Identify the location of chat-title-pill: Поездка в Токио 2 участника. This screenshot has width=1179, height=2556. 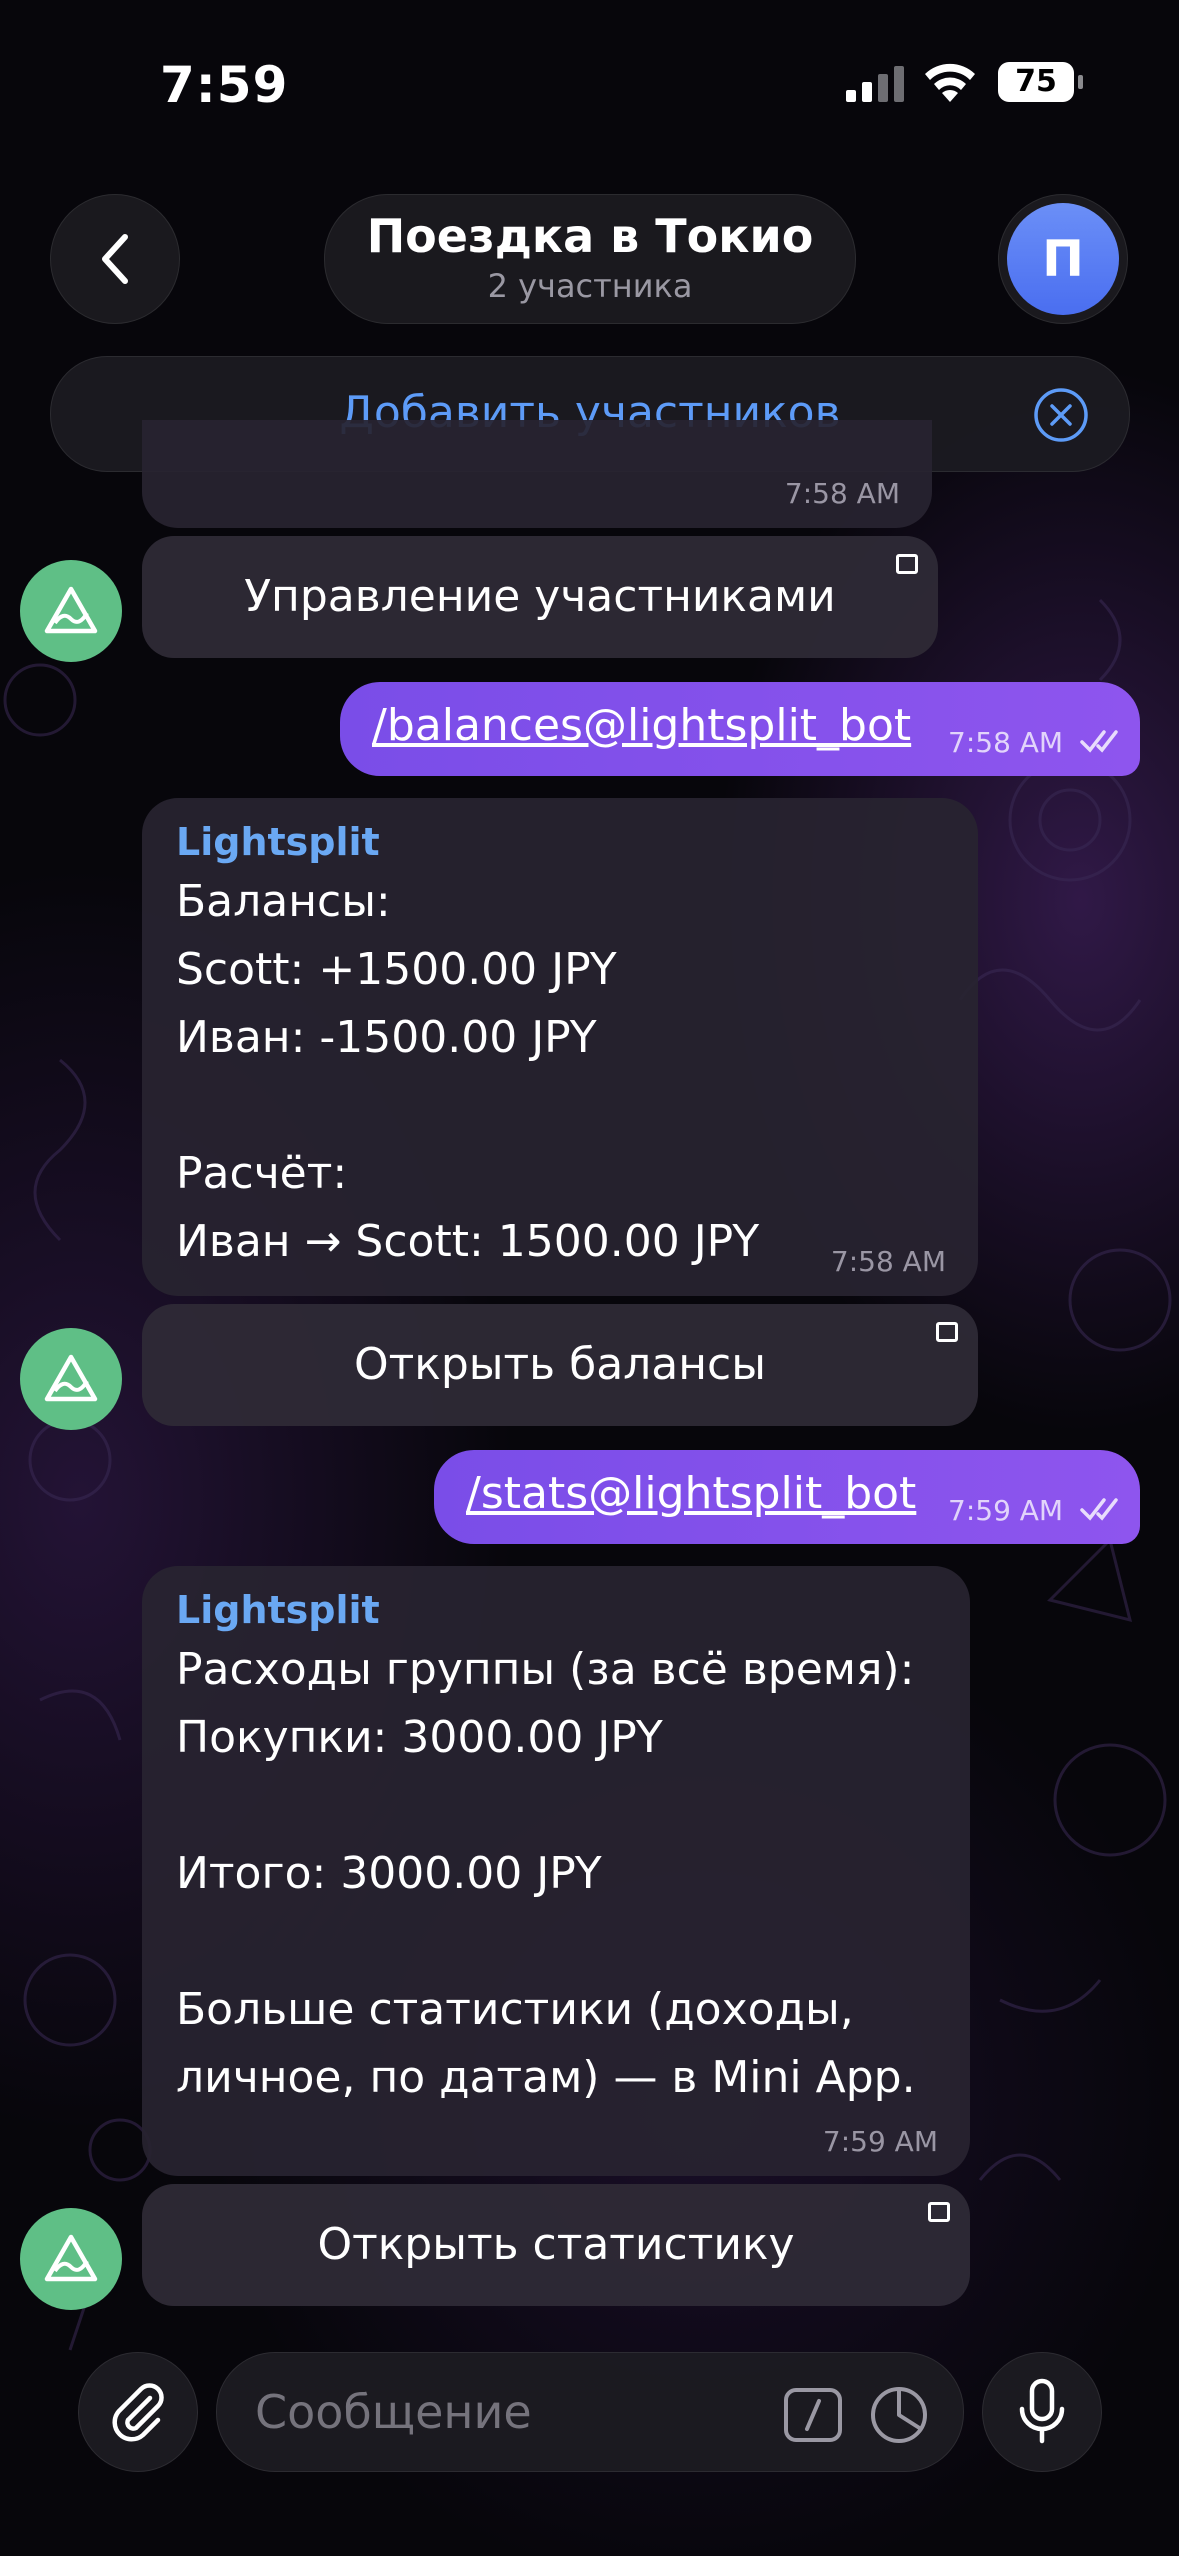
(590, 259).